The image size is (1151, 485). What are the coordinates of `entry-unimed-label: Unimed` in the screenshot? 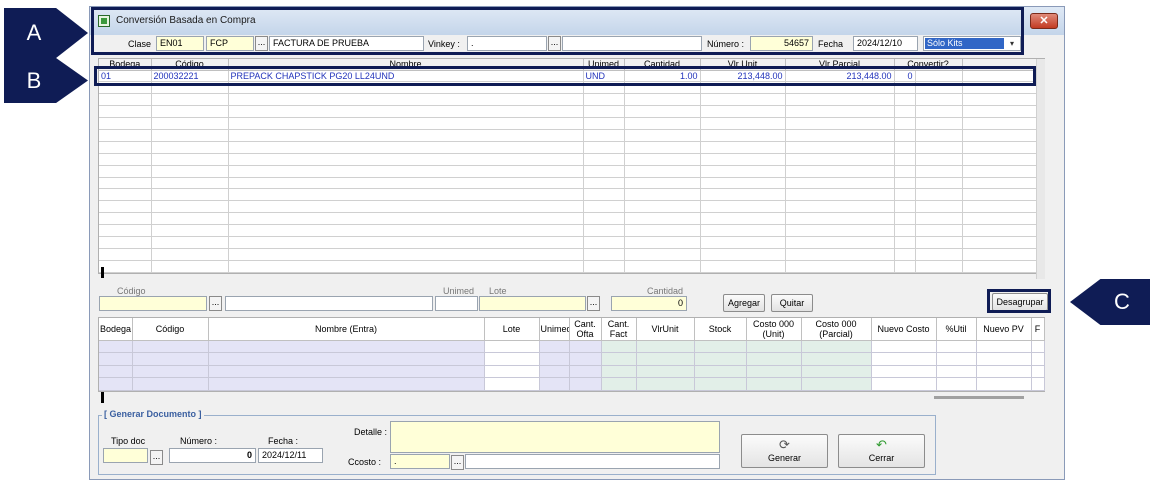 It's located at (459, 291).